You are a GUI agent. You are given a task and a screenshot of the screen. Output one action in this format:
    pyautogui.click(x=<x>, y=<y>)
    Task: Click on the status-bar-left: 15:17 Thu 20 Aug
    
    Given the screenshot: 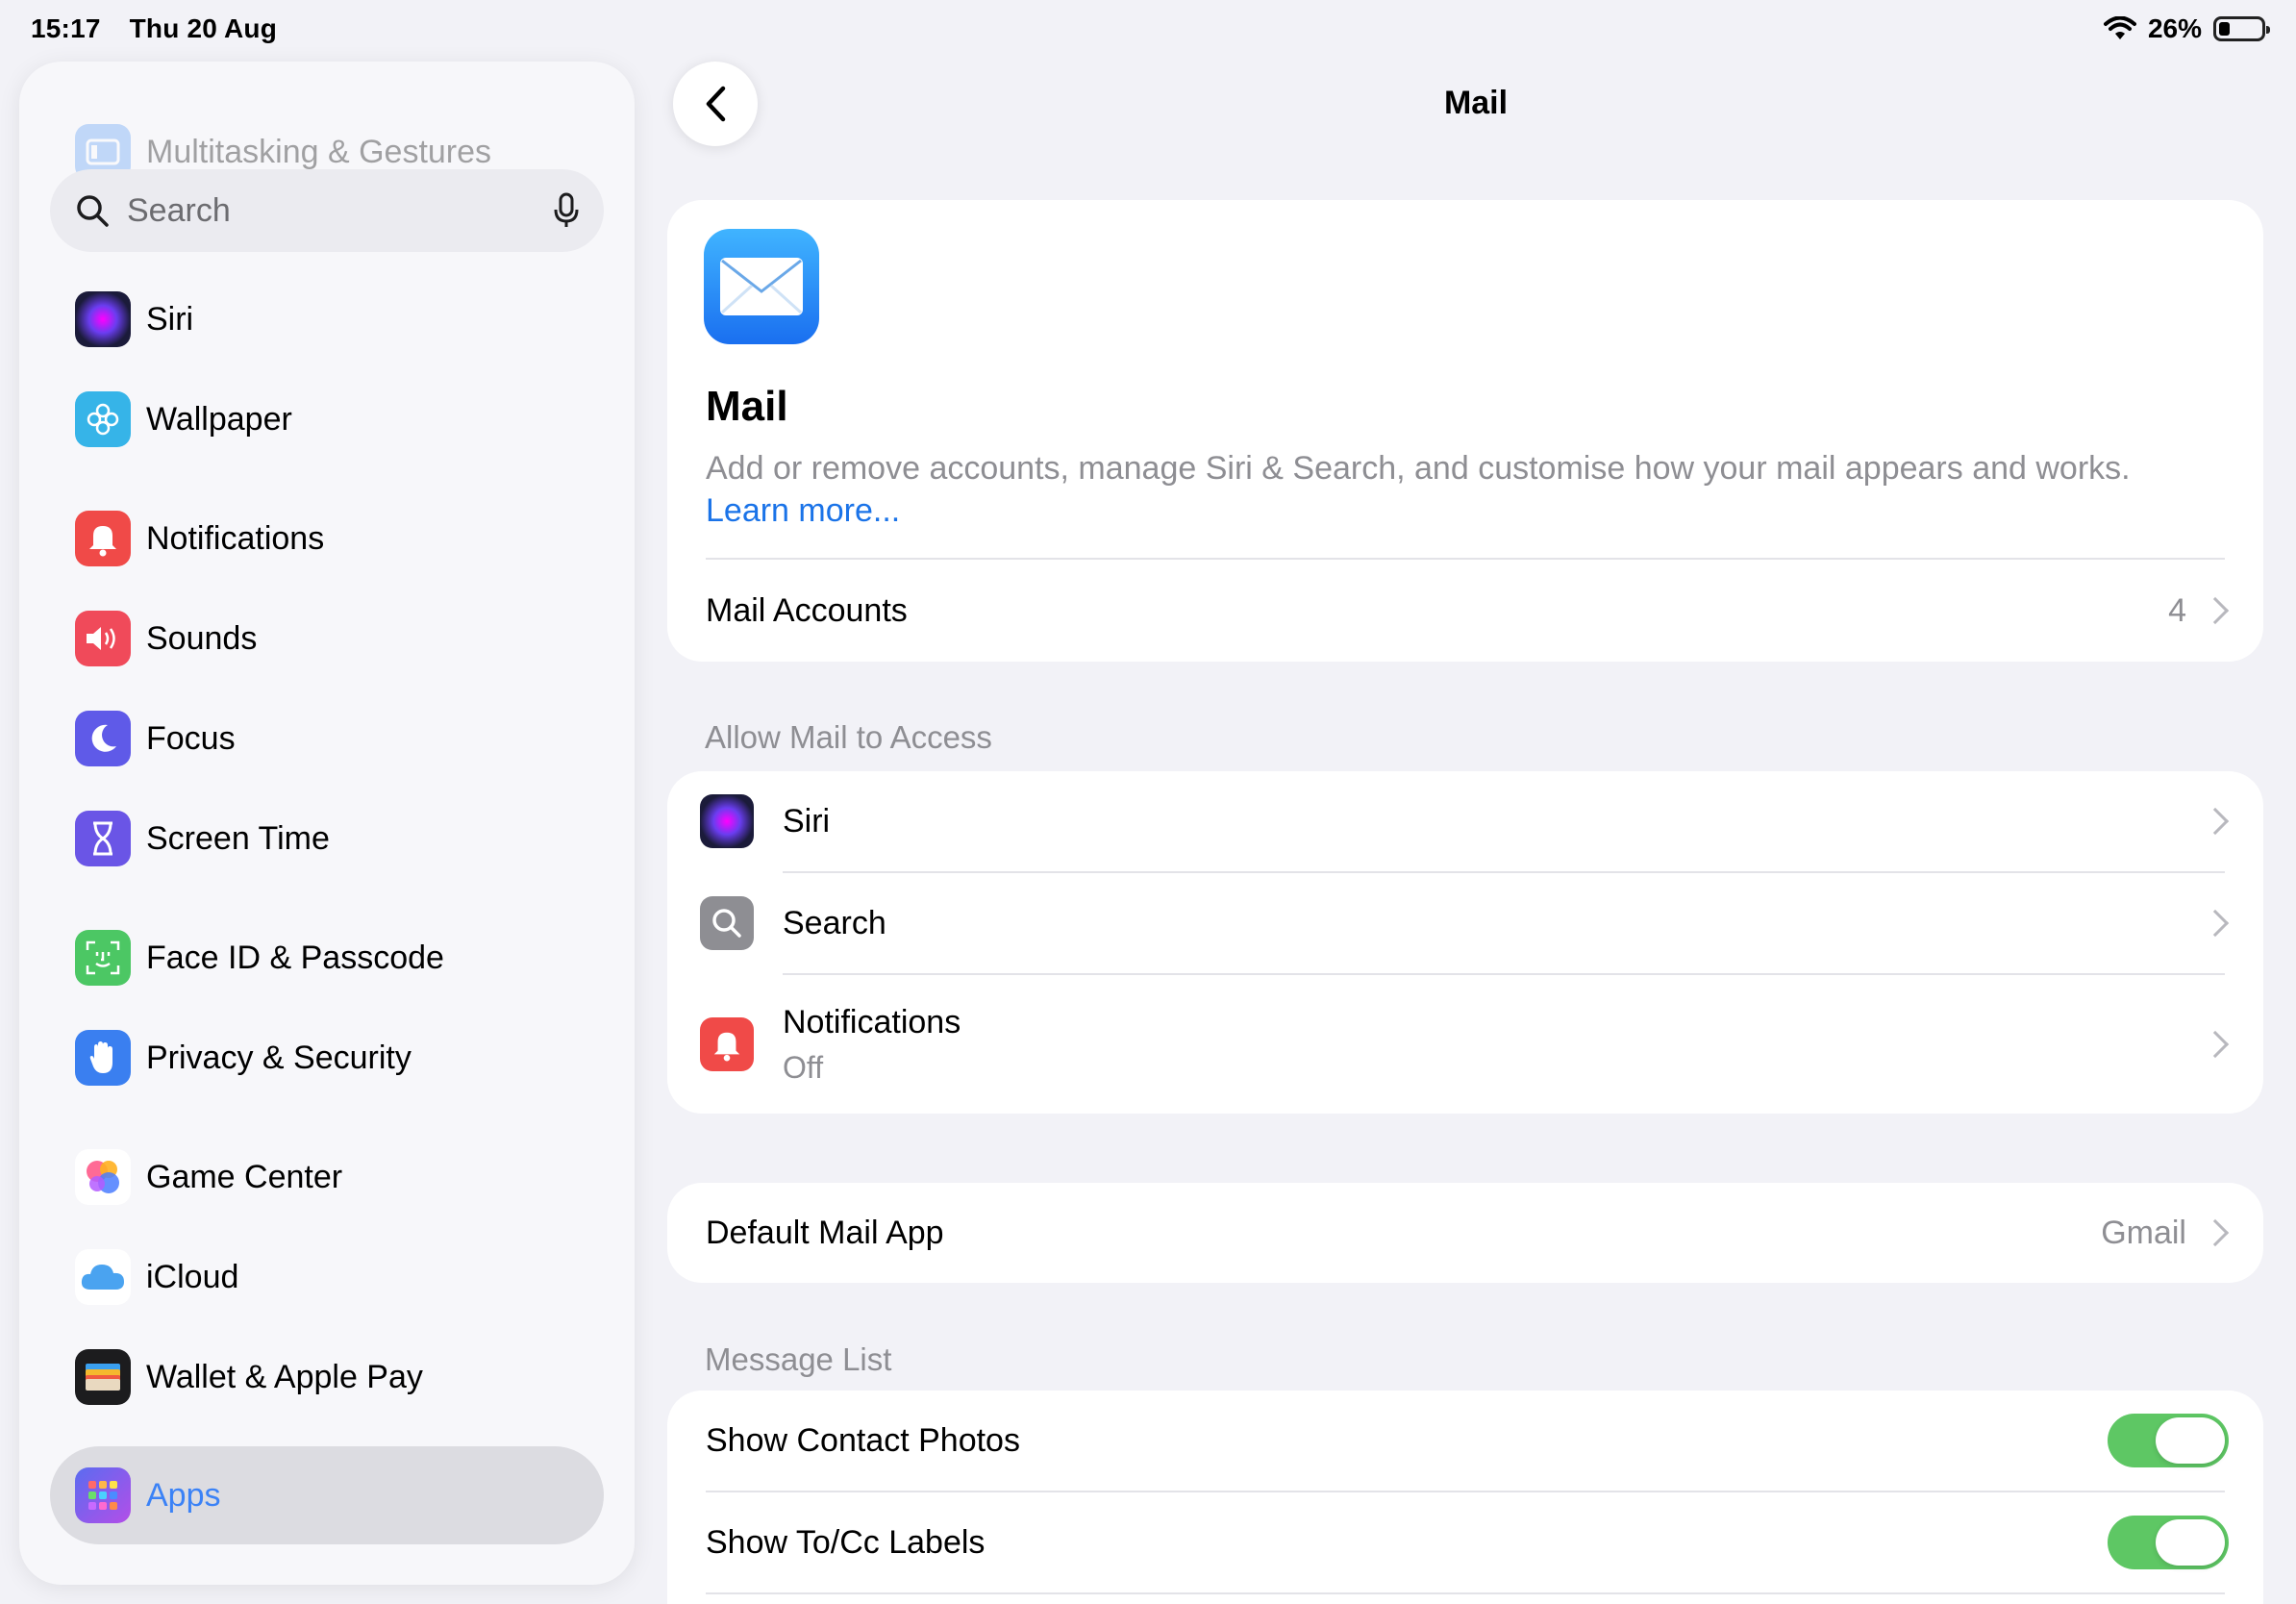 What is the action you would take?
    pyautogui.click(x=164, y=28)
    